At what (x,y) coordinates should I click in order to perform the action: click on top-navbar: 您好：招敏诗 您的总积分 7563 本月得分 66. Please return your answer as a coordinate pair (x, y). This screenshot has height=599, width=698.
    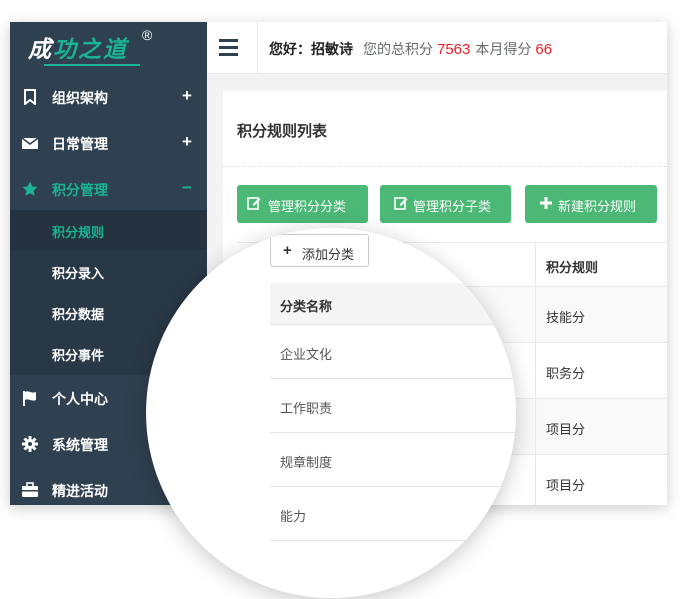
    Looking at the image, I should click on (437, 48).